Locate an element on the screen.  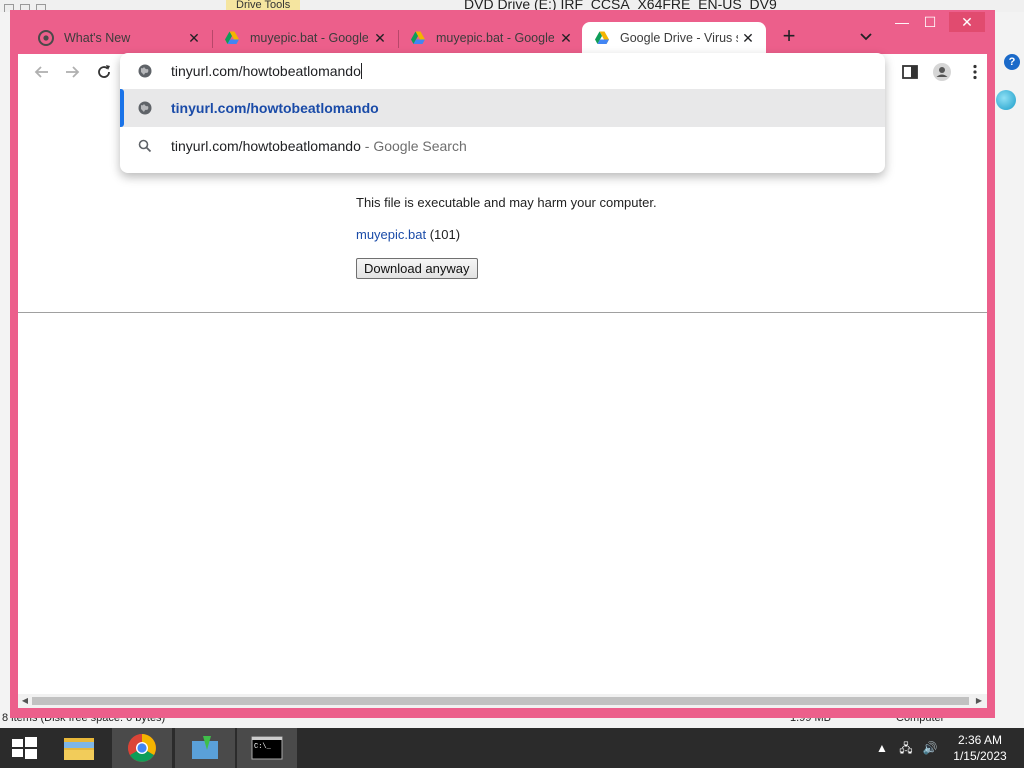
tab-google-drive-virus-scan: Google Drive - Virus sc ✕ is located at coordinates (674, 38).